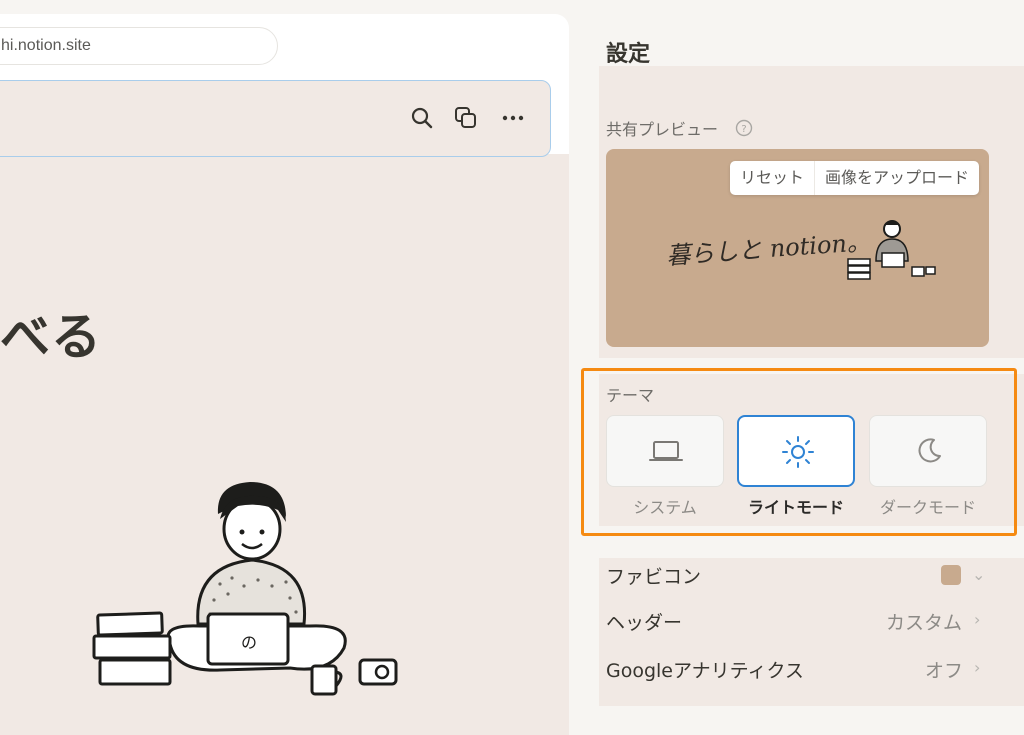 The image size is (1024, 735). I want to click on question-circle-icon: ?, so click(744, 128).